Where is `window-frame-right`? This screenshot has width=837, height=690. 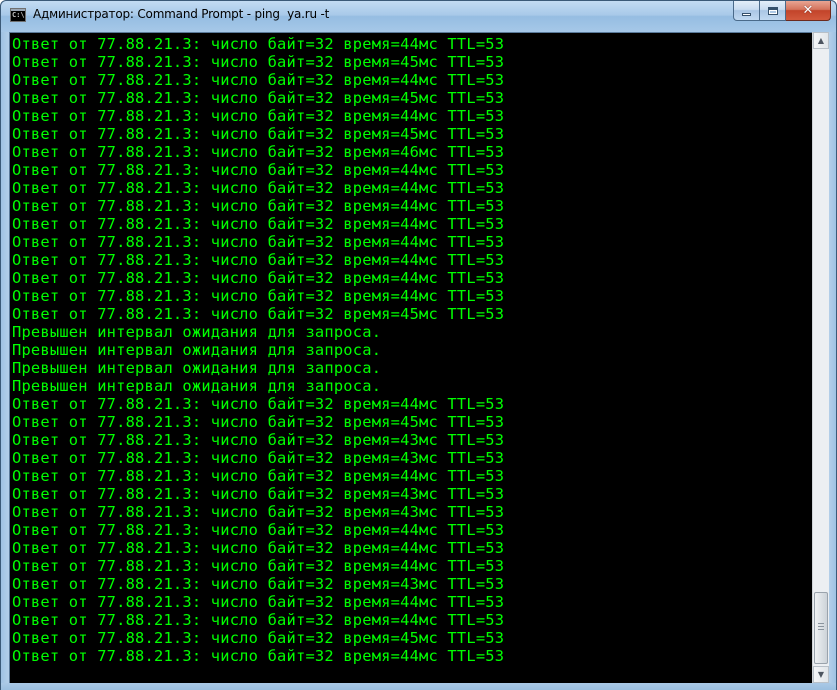 window-frame-right is located at coordinates (832, 357).